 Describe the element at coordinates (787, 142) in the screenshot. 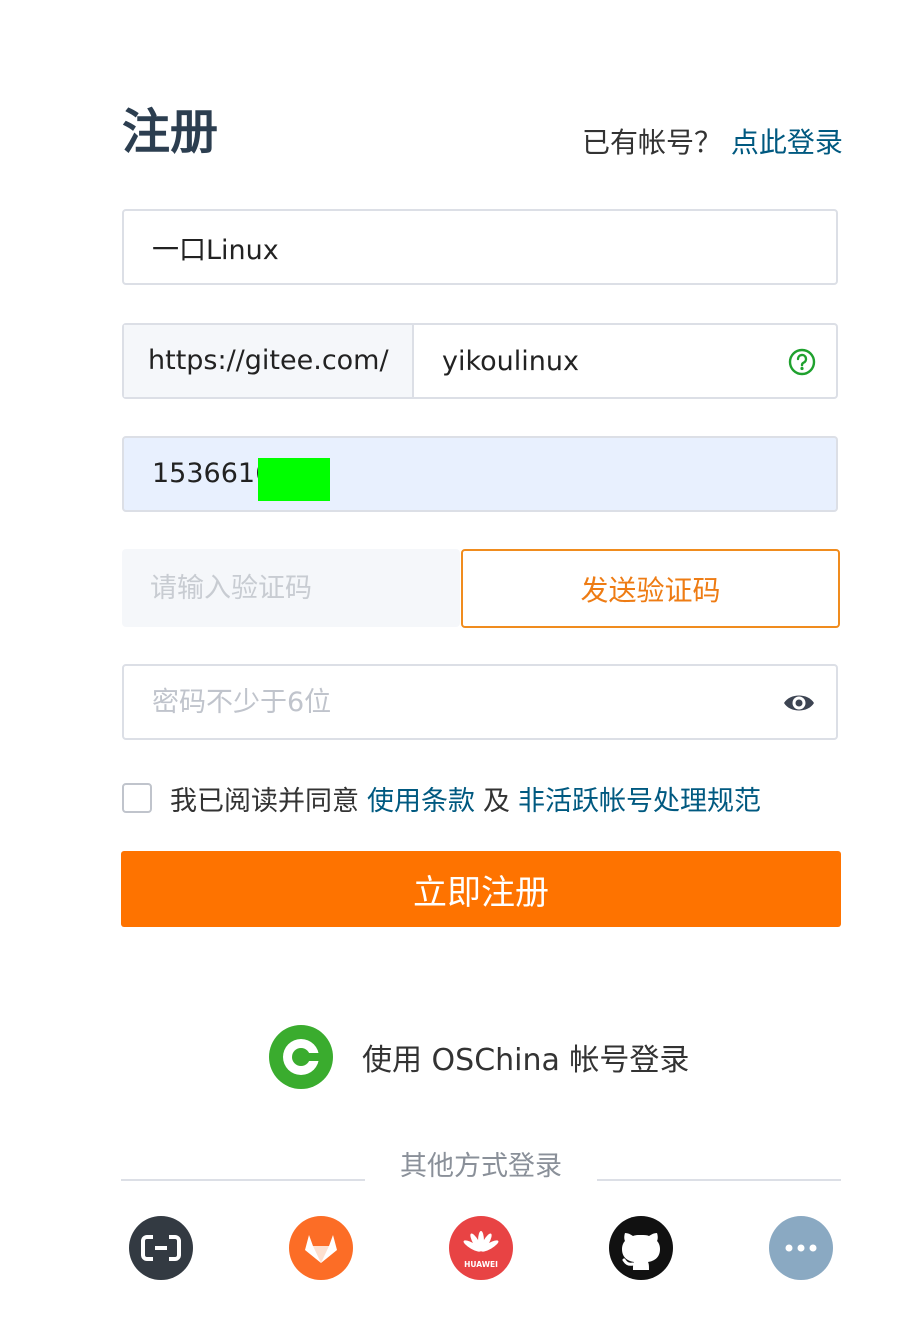

I see `login-link: 点此登录` at that location.